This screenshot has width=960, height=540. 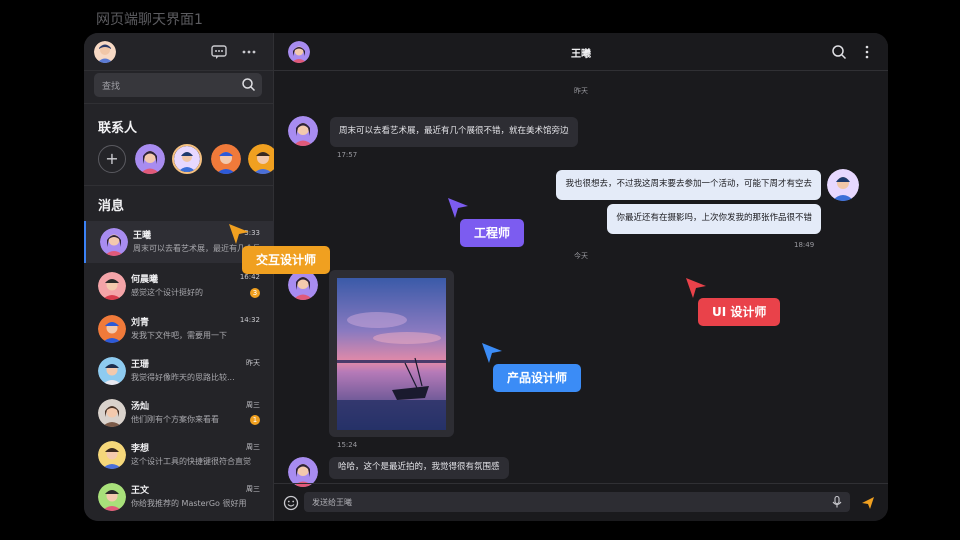 What do you see at coordinates (149, 20) in the screenshot?
I see `page-title: 网页端聊天界面1` at bounding box center [149, 20].